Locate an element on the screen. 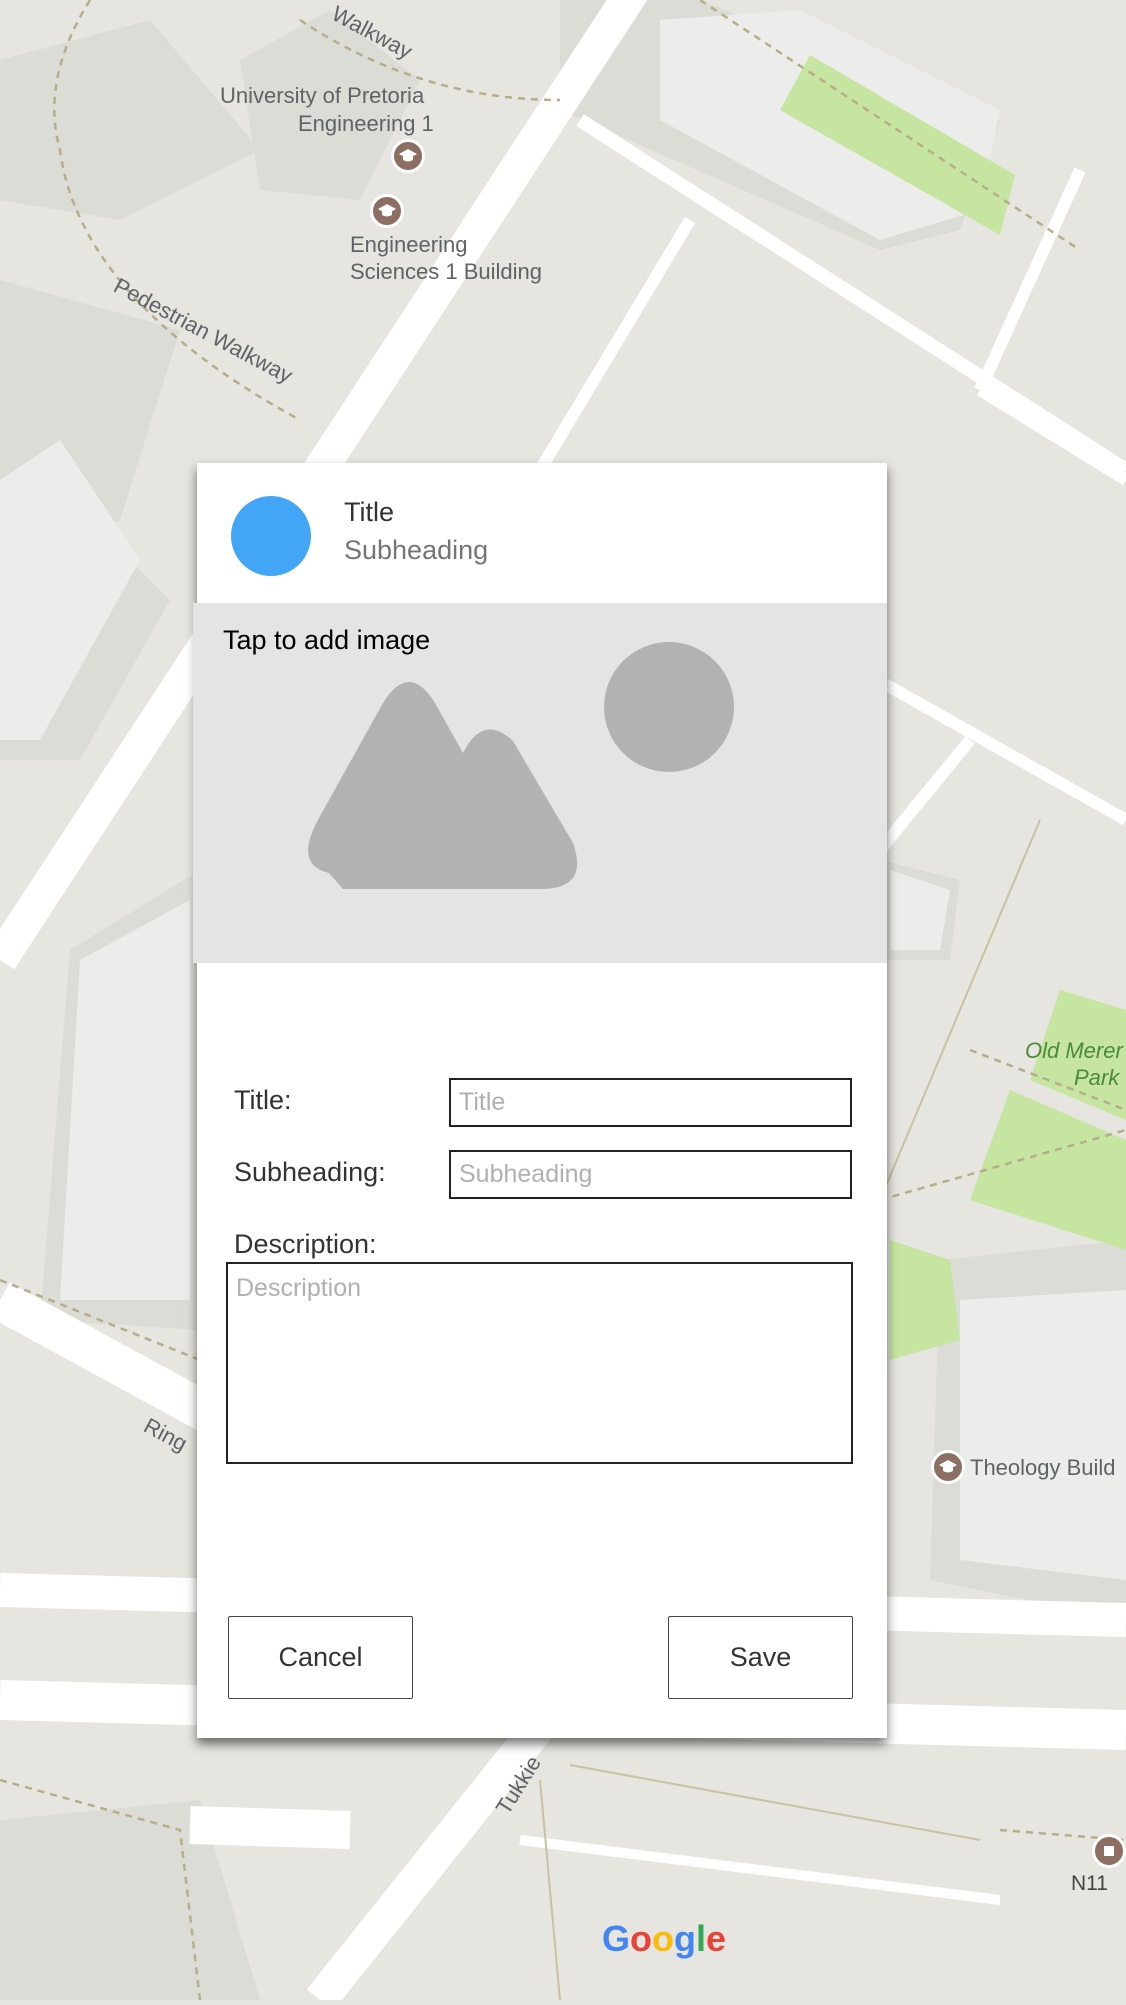 The width and height of the screenshot is (1126, 2005). image-placeholder-icon is located at coordinates (521, 765).